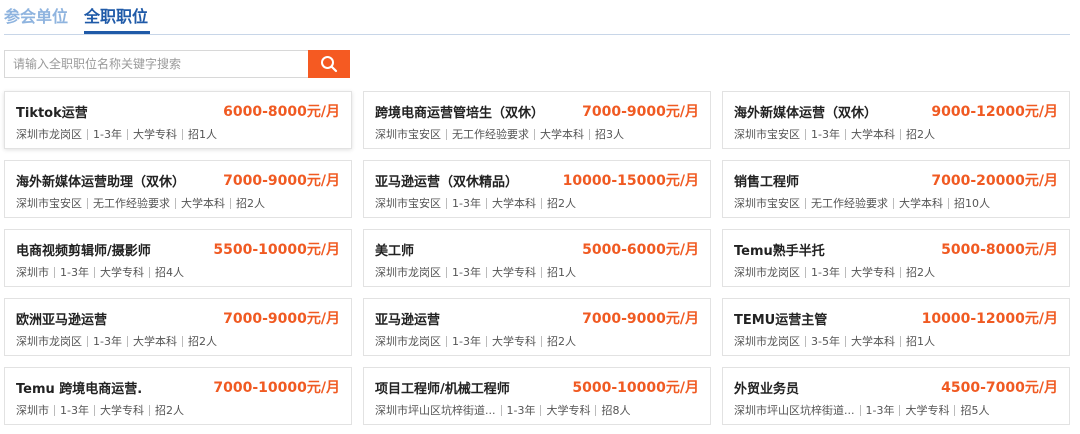 The image size is (1080, 434). I want to click on job-meta: 深圳市宝安区 无工作经验要求 大学本科 招10人, so click(862, 203).